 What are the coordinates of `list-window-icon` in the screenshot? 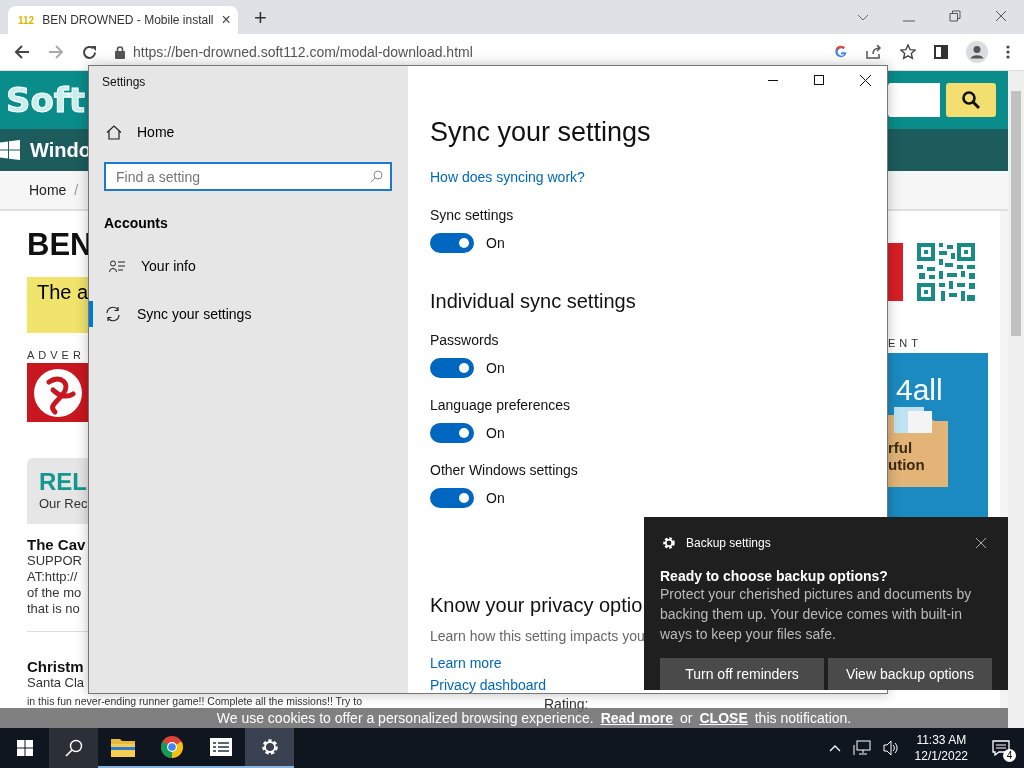 It's located at (220, 747).